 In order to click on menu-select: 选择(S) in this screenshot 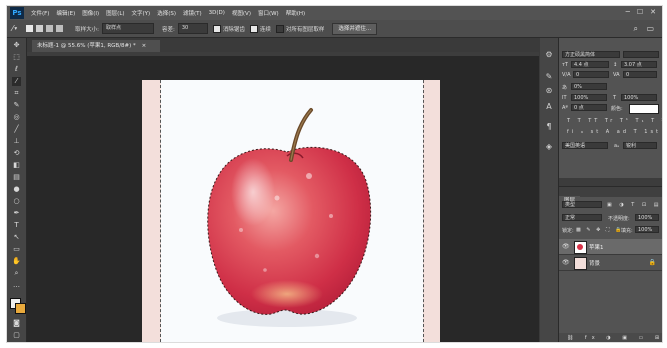, I will do `click(166, 13)`.